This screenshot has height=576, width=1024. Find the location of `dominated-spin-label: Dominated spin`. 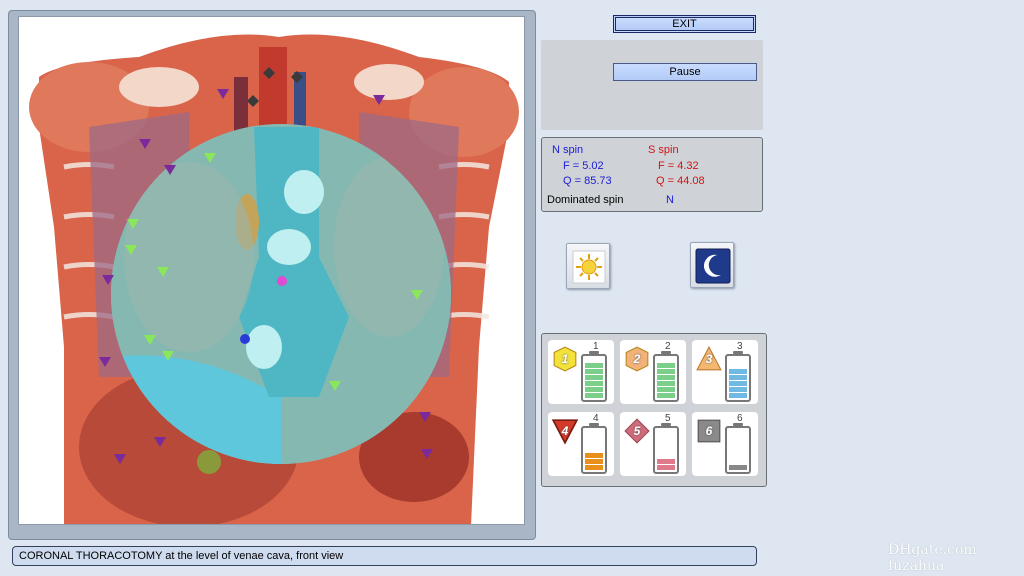

dominated-spin-label: Dominated spin is located at coordinates (585, 200).